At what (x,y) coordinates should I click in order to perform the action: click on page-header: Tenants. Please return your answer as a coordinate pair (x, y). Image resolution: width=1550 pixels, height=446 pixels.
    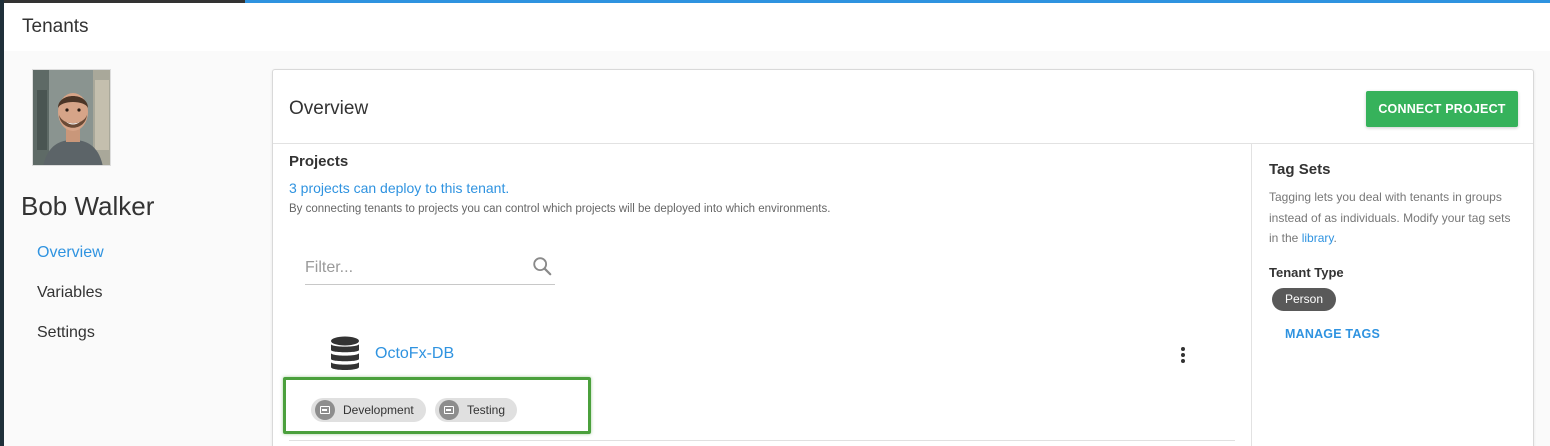
    Looking at the image, I should click on (777, 27).